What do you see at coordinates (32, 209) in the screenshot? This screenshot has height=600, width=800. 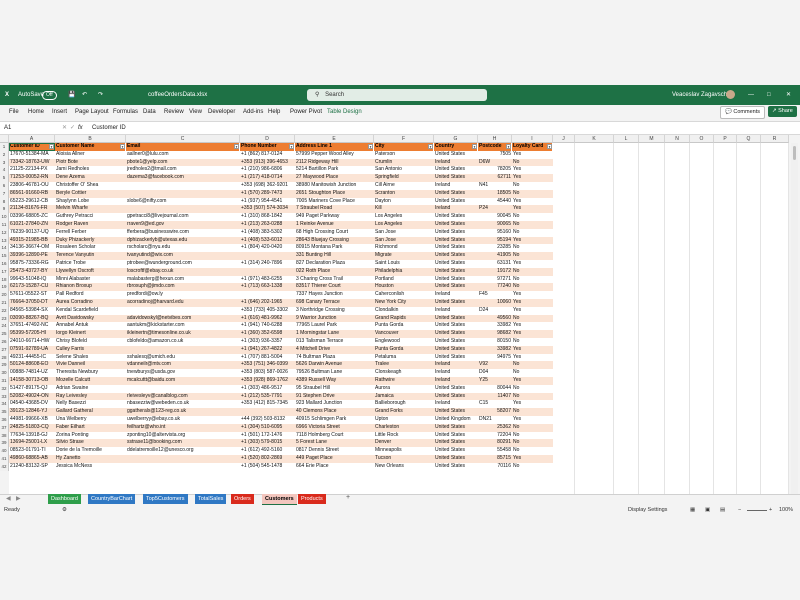 I see `table-cell: 21134-81676-FR` at bounding box center [32, 209].